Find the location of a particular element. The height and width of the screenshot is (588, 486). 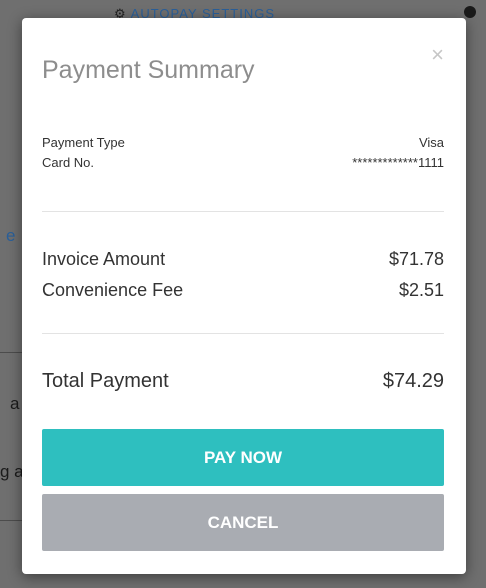

payment-type-value: Visa is located at coordinates (431, 142).